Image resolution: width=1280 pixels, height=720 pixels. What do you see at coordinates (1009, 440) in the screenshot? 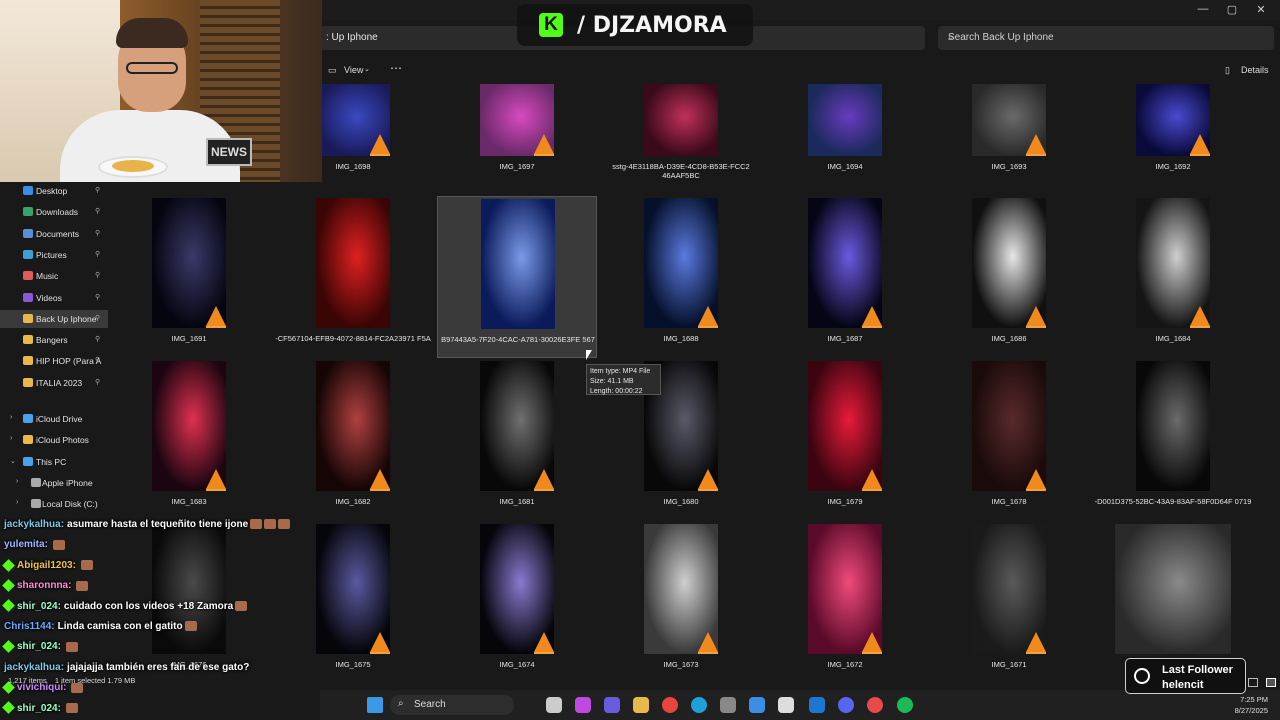
I see `file-tile: IMG_1678` at bounding box center [1009, 440].